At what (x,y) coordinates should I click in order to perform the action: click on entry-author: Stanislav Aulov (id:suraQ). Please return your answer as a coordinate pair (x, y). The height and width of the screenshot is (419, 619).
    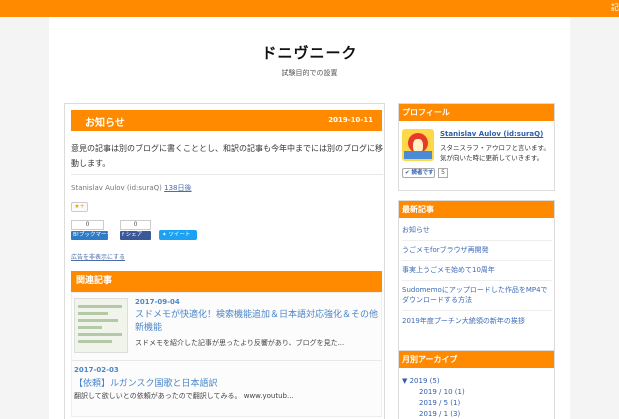
    Looking at the image, I should click on (116, 188).